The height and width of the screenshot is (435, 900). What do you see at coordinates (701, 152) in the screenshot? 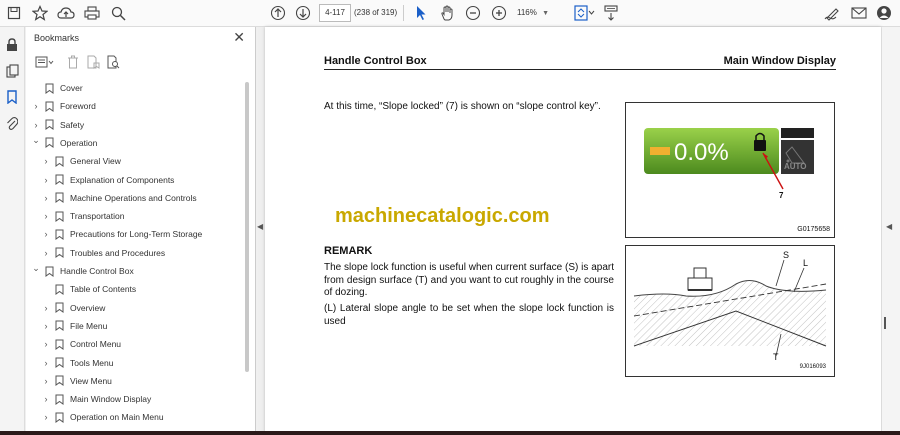
I see `display-value: 0.0%` at bounding box center [701, 152].